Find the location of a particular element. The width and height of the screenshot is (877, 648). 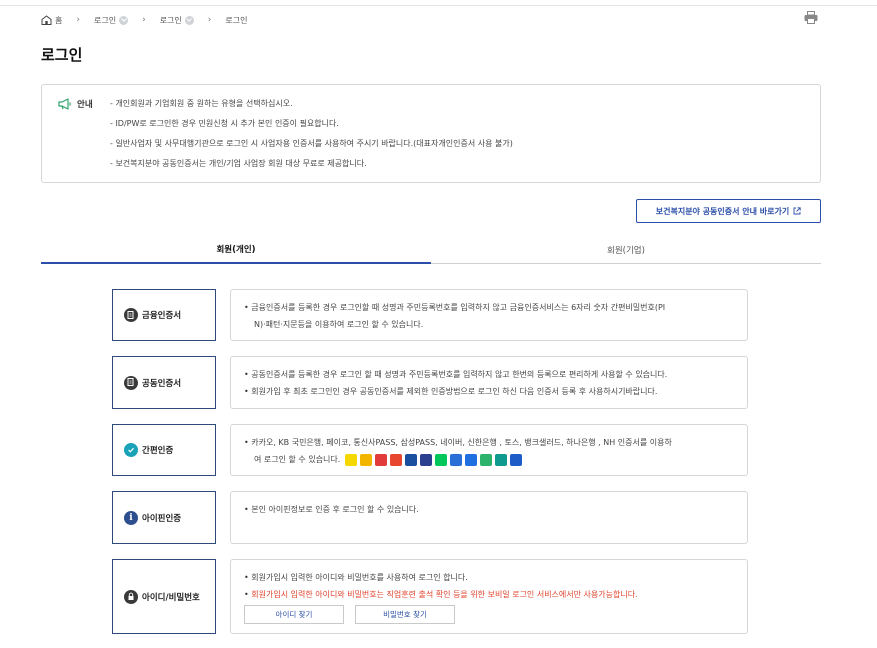

ipin-auth-description: 본인 아이핀정보로 인증 후 로그인 할 수 있습니다. is located at coordinates (489, 517).